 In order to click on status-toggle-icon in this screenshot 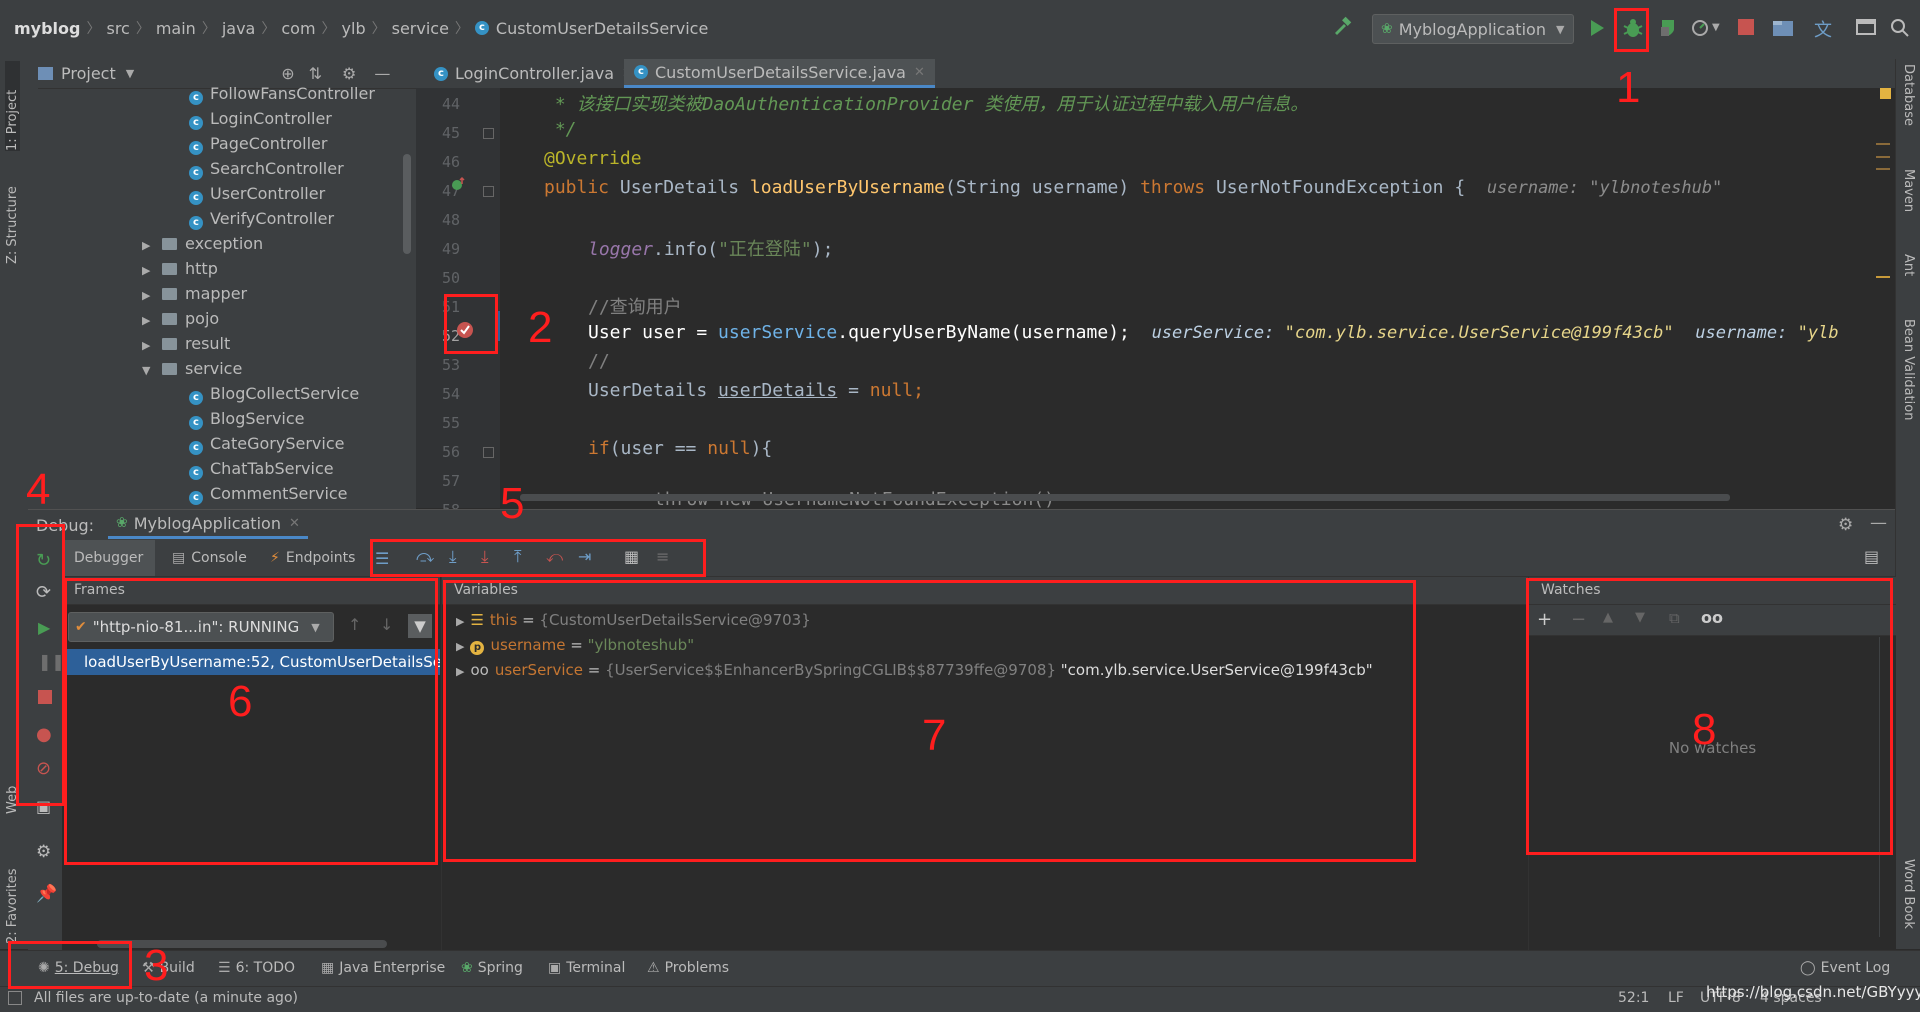, I will do `click(15, 998)`.